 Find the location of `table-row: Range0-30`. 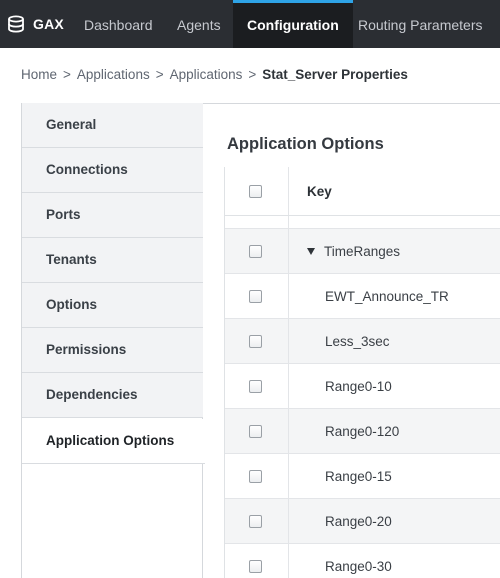

table-row: Range0-30 is located at coordinates (362, 561).